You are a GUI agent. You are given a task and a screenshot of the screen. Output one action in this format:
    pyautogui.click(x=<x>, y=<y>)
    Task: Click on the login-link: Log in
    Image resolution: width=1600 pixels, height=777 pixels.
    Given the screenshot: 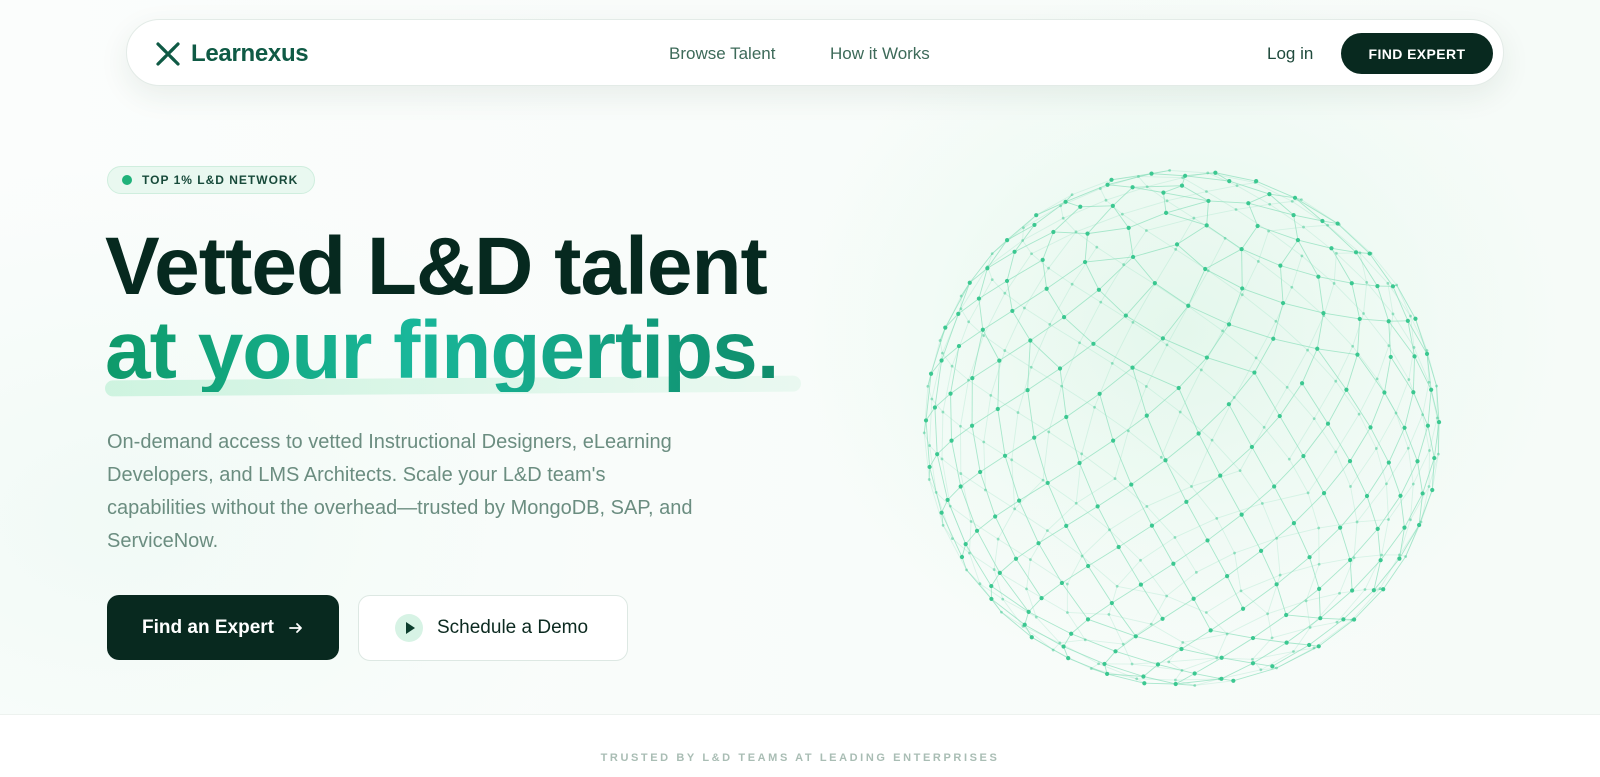 What is the action you would take?
    pyautogui.click(x=1290, y=54)
    